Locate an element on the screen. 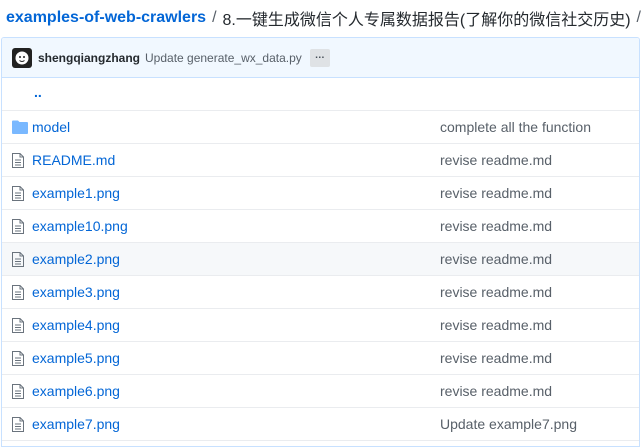  commit-message-link: complete all the function is located at coordinates (515, 127).